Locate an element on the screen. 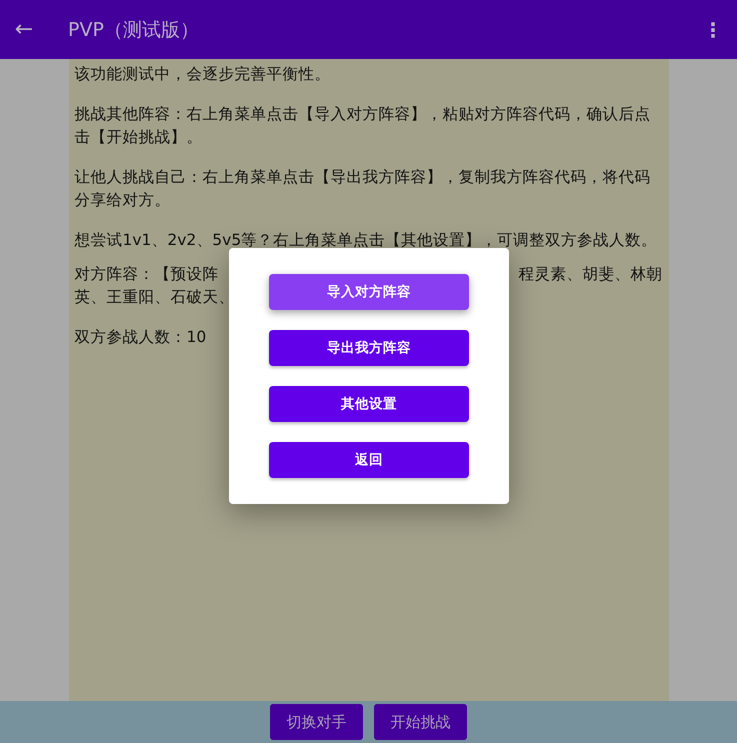 Image resolution: width=737 pixels, height=743 pixels. dialog-button: 其他设置 is located at coordinates (369, 404).